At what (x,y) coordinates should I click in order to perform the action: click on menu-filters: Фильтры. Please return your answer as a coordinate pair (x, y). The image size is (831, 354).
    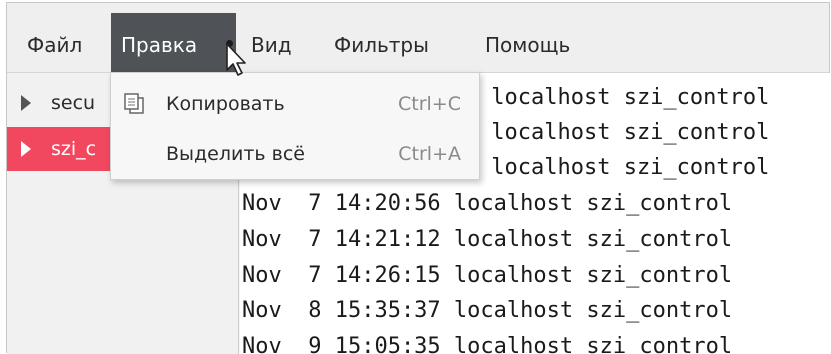
    Looking at the image, I should click on (381, 43).